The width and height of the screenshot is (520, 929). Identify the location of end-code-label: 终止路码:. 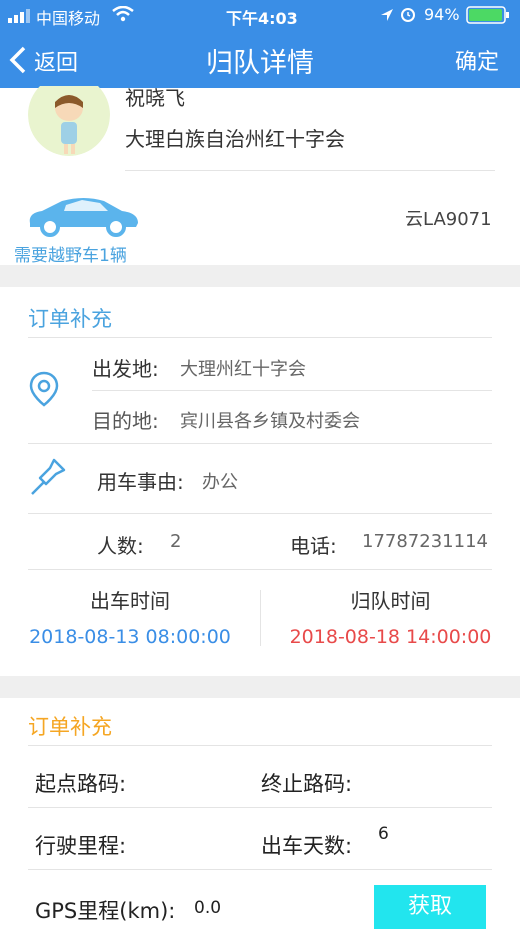
(307, 784).